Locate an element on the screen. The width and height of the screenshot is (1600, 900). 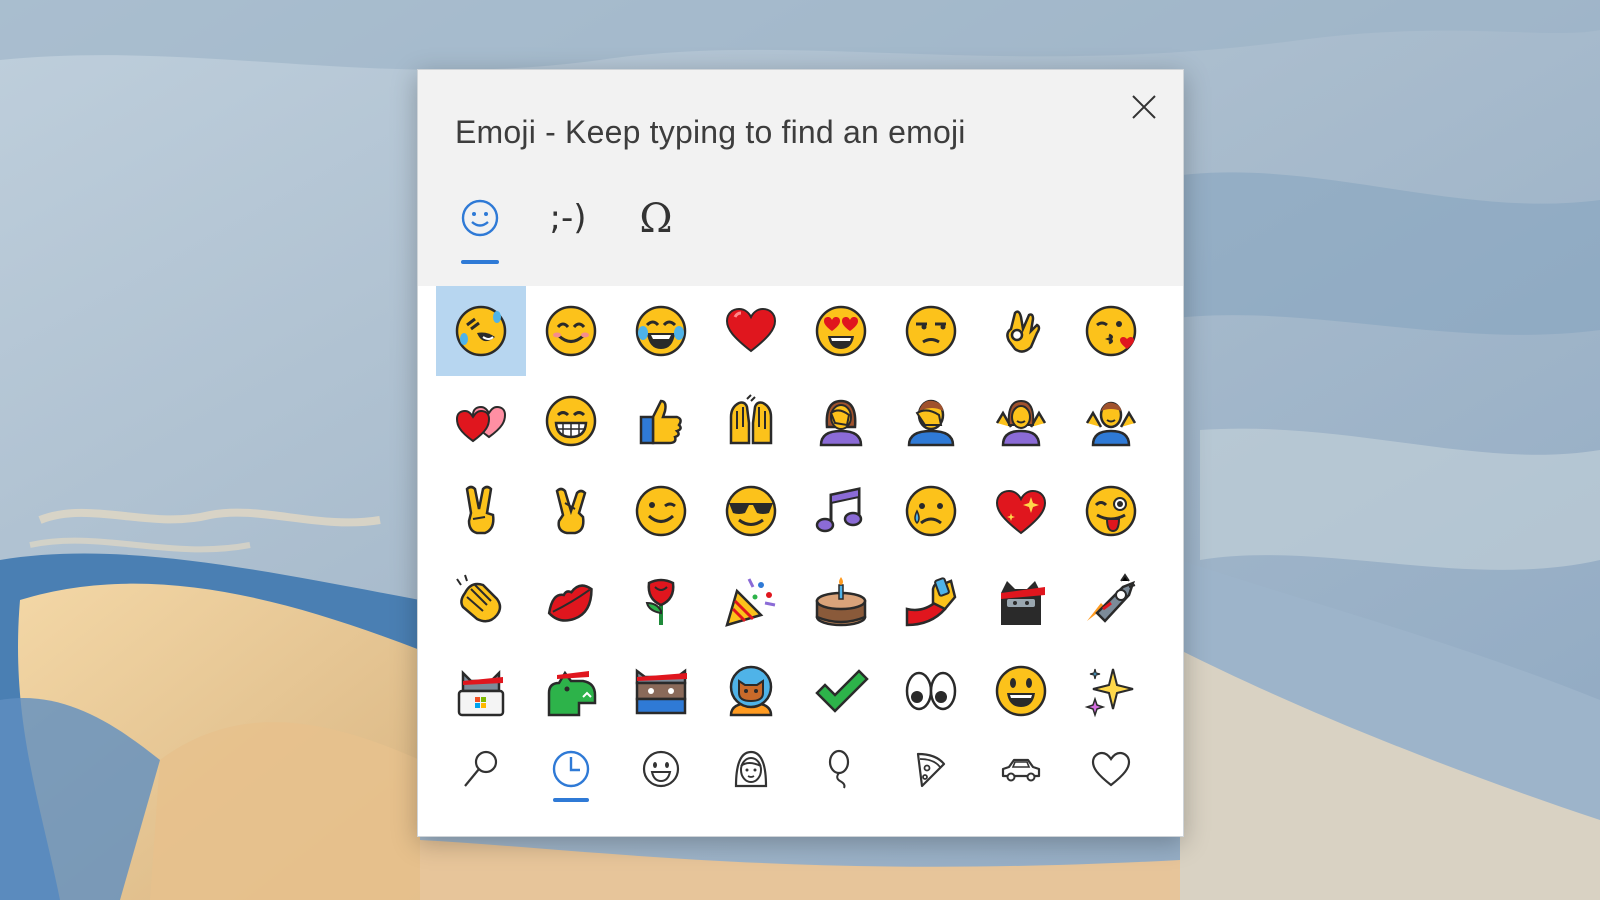
ninja-cat-icon is located at coordinates (1023, 603).